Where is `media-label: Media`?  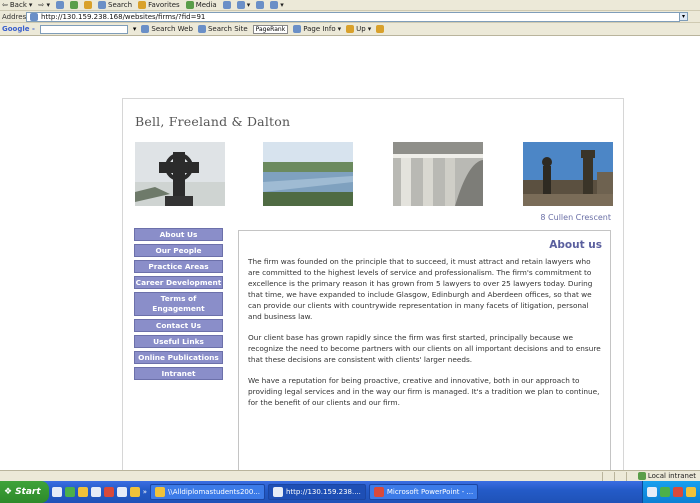
media-label: Media is located at coordinates (206, 5).